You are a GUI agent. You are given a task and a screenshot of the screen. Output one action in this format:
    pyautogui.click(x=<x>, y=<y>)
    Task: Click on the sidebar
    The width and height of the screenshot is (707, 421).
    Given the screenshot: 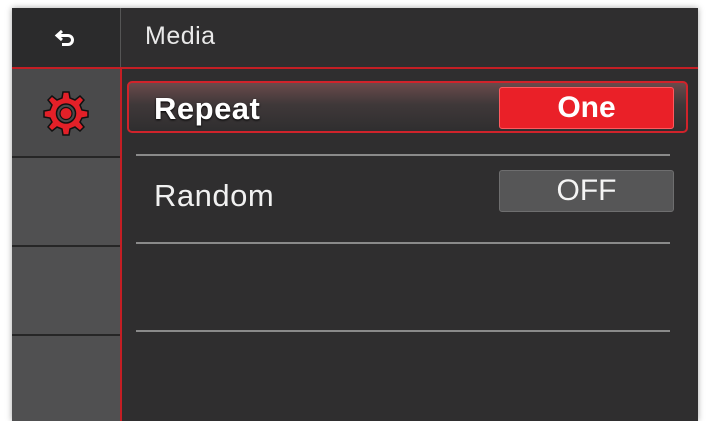 What is the action you would take?
    pyautogui.click(x=66, y=245)
    